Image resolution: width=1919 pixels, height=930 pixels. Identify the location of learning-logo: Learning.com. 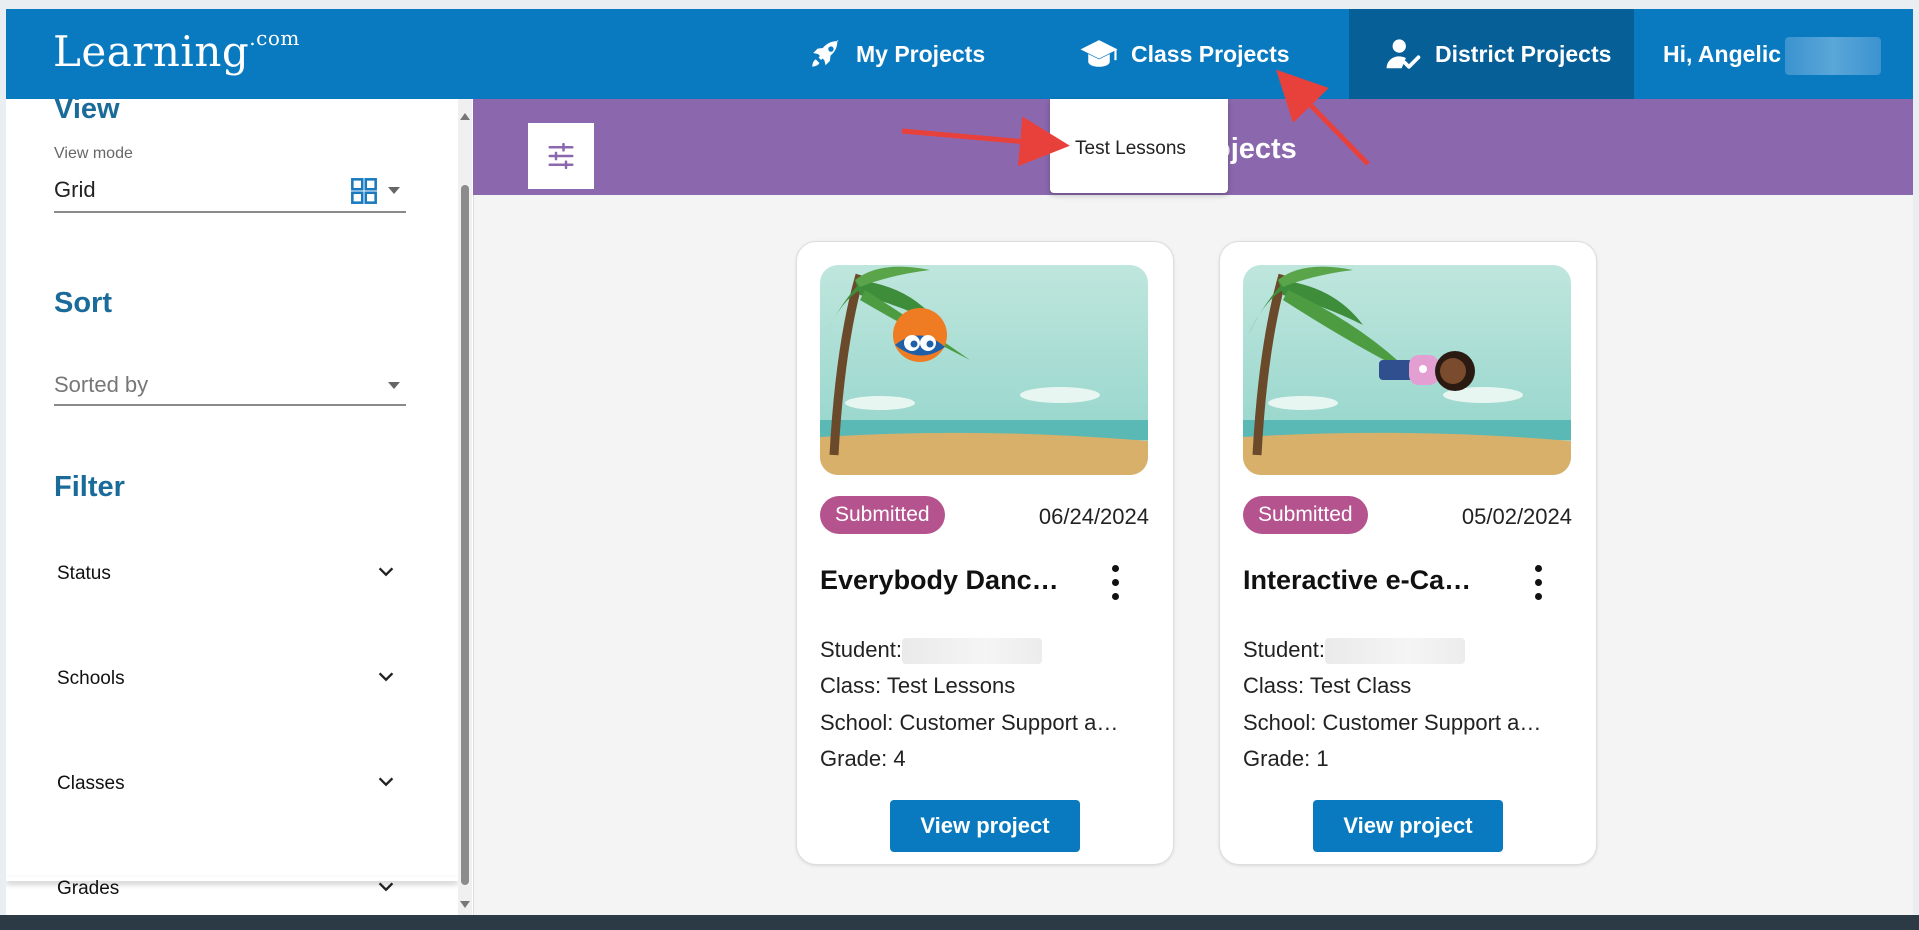
(176, 51).